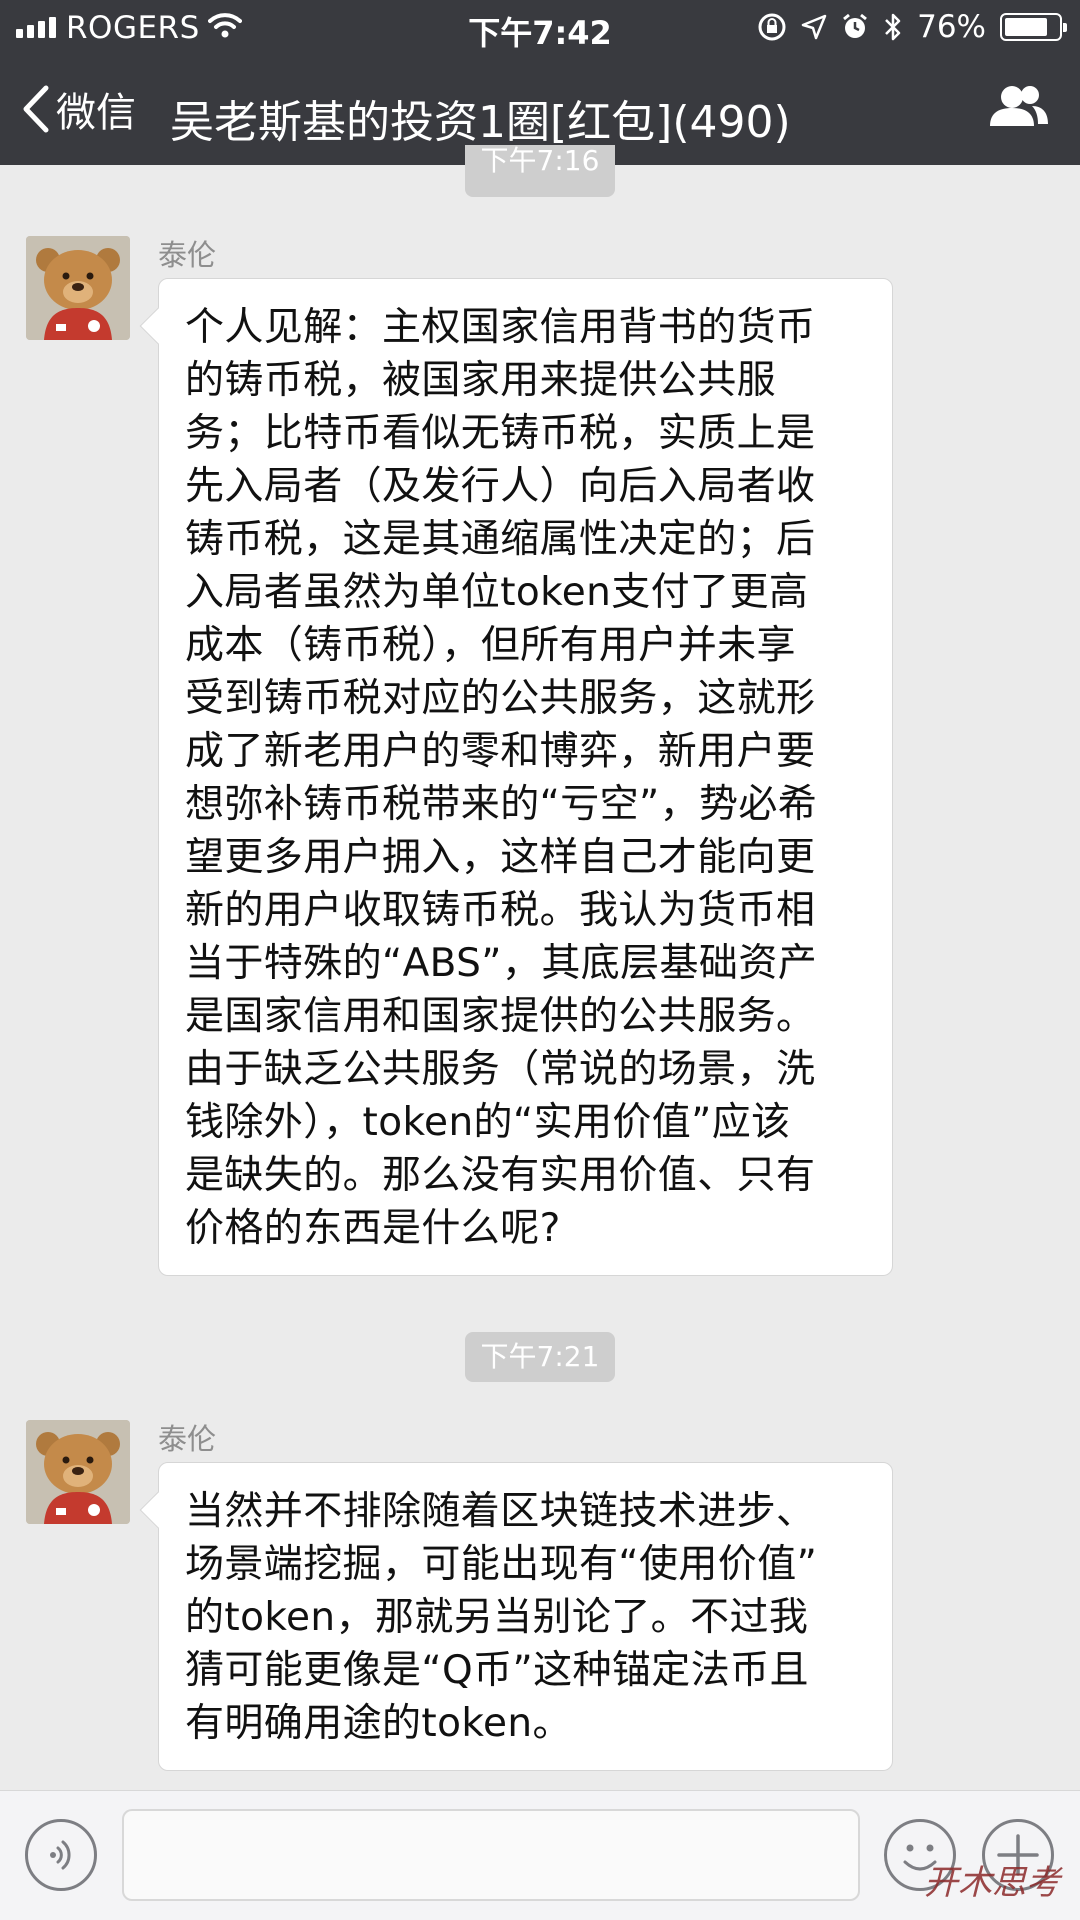 The image size is (1080, 1920). What do you see at coordinates (500, 698) in the screenshot?
I see `message-line: 受到铸币税对应的公共服务，这就形` at bounding box center [500, 698].